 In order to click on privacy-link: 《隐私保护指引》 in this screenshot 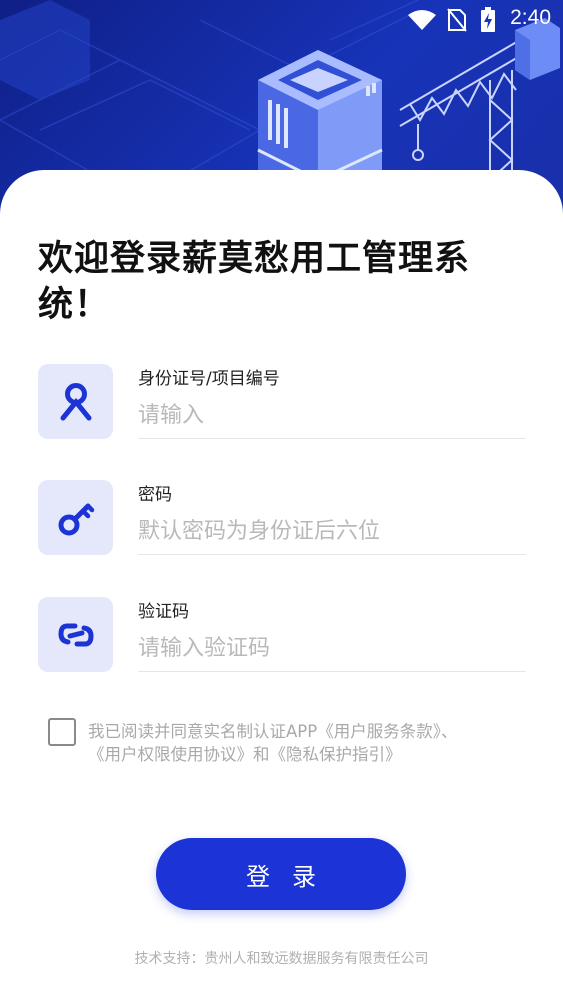, I will do `click(336, 754)`.